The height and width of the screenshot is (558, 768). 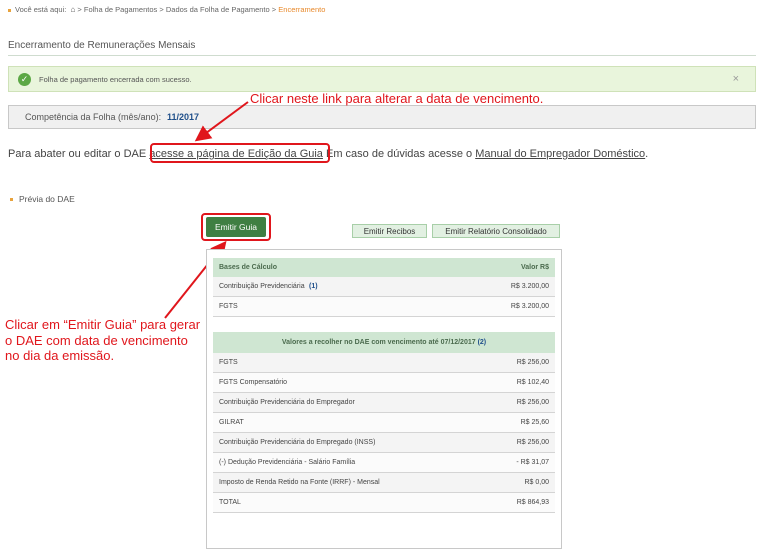 I want to click on previa-heading: Prévia do DAE, so click(x=42, y=199).